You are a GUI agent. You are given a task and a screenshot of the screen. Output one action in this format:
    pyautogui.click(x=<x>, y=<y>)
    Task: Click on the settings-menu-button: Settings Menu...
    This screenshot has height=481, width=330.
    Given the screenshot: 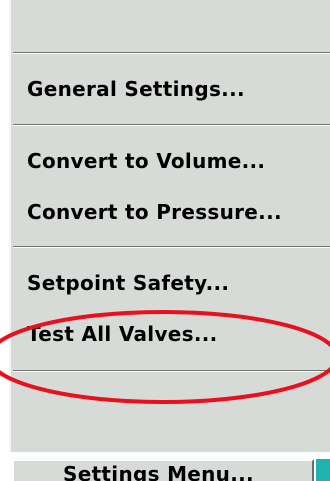 What is the action you would take?
    pyautogui.click(x=163, y=470)
    